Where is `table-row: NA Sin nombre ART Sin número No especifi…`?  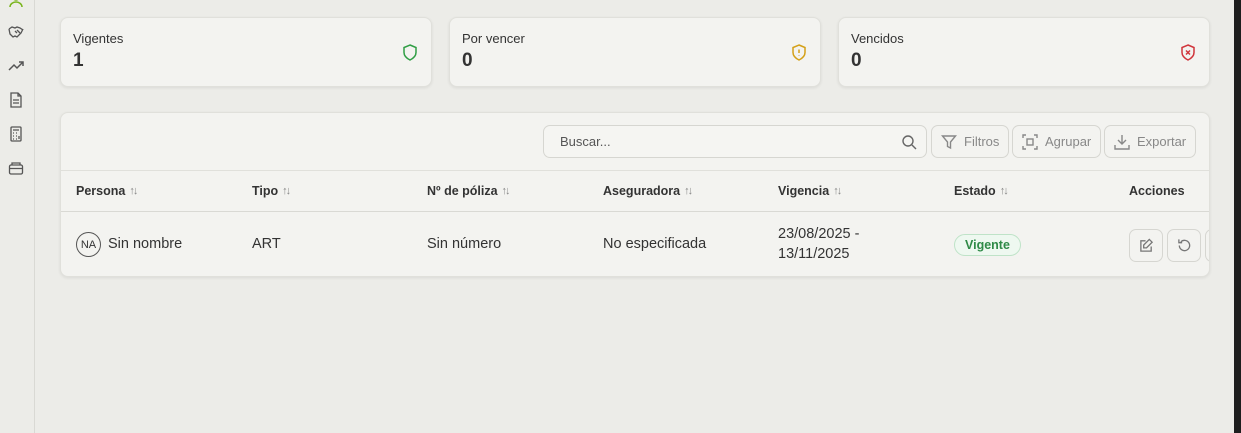
table-row: NA Sin nombre ART Sin número No especifi… is located at coordinates (635, 244).